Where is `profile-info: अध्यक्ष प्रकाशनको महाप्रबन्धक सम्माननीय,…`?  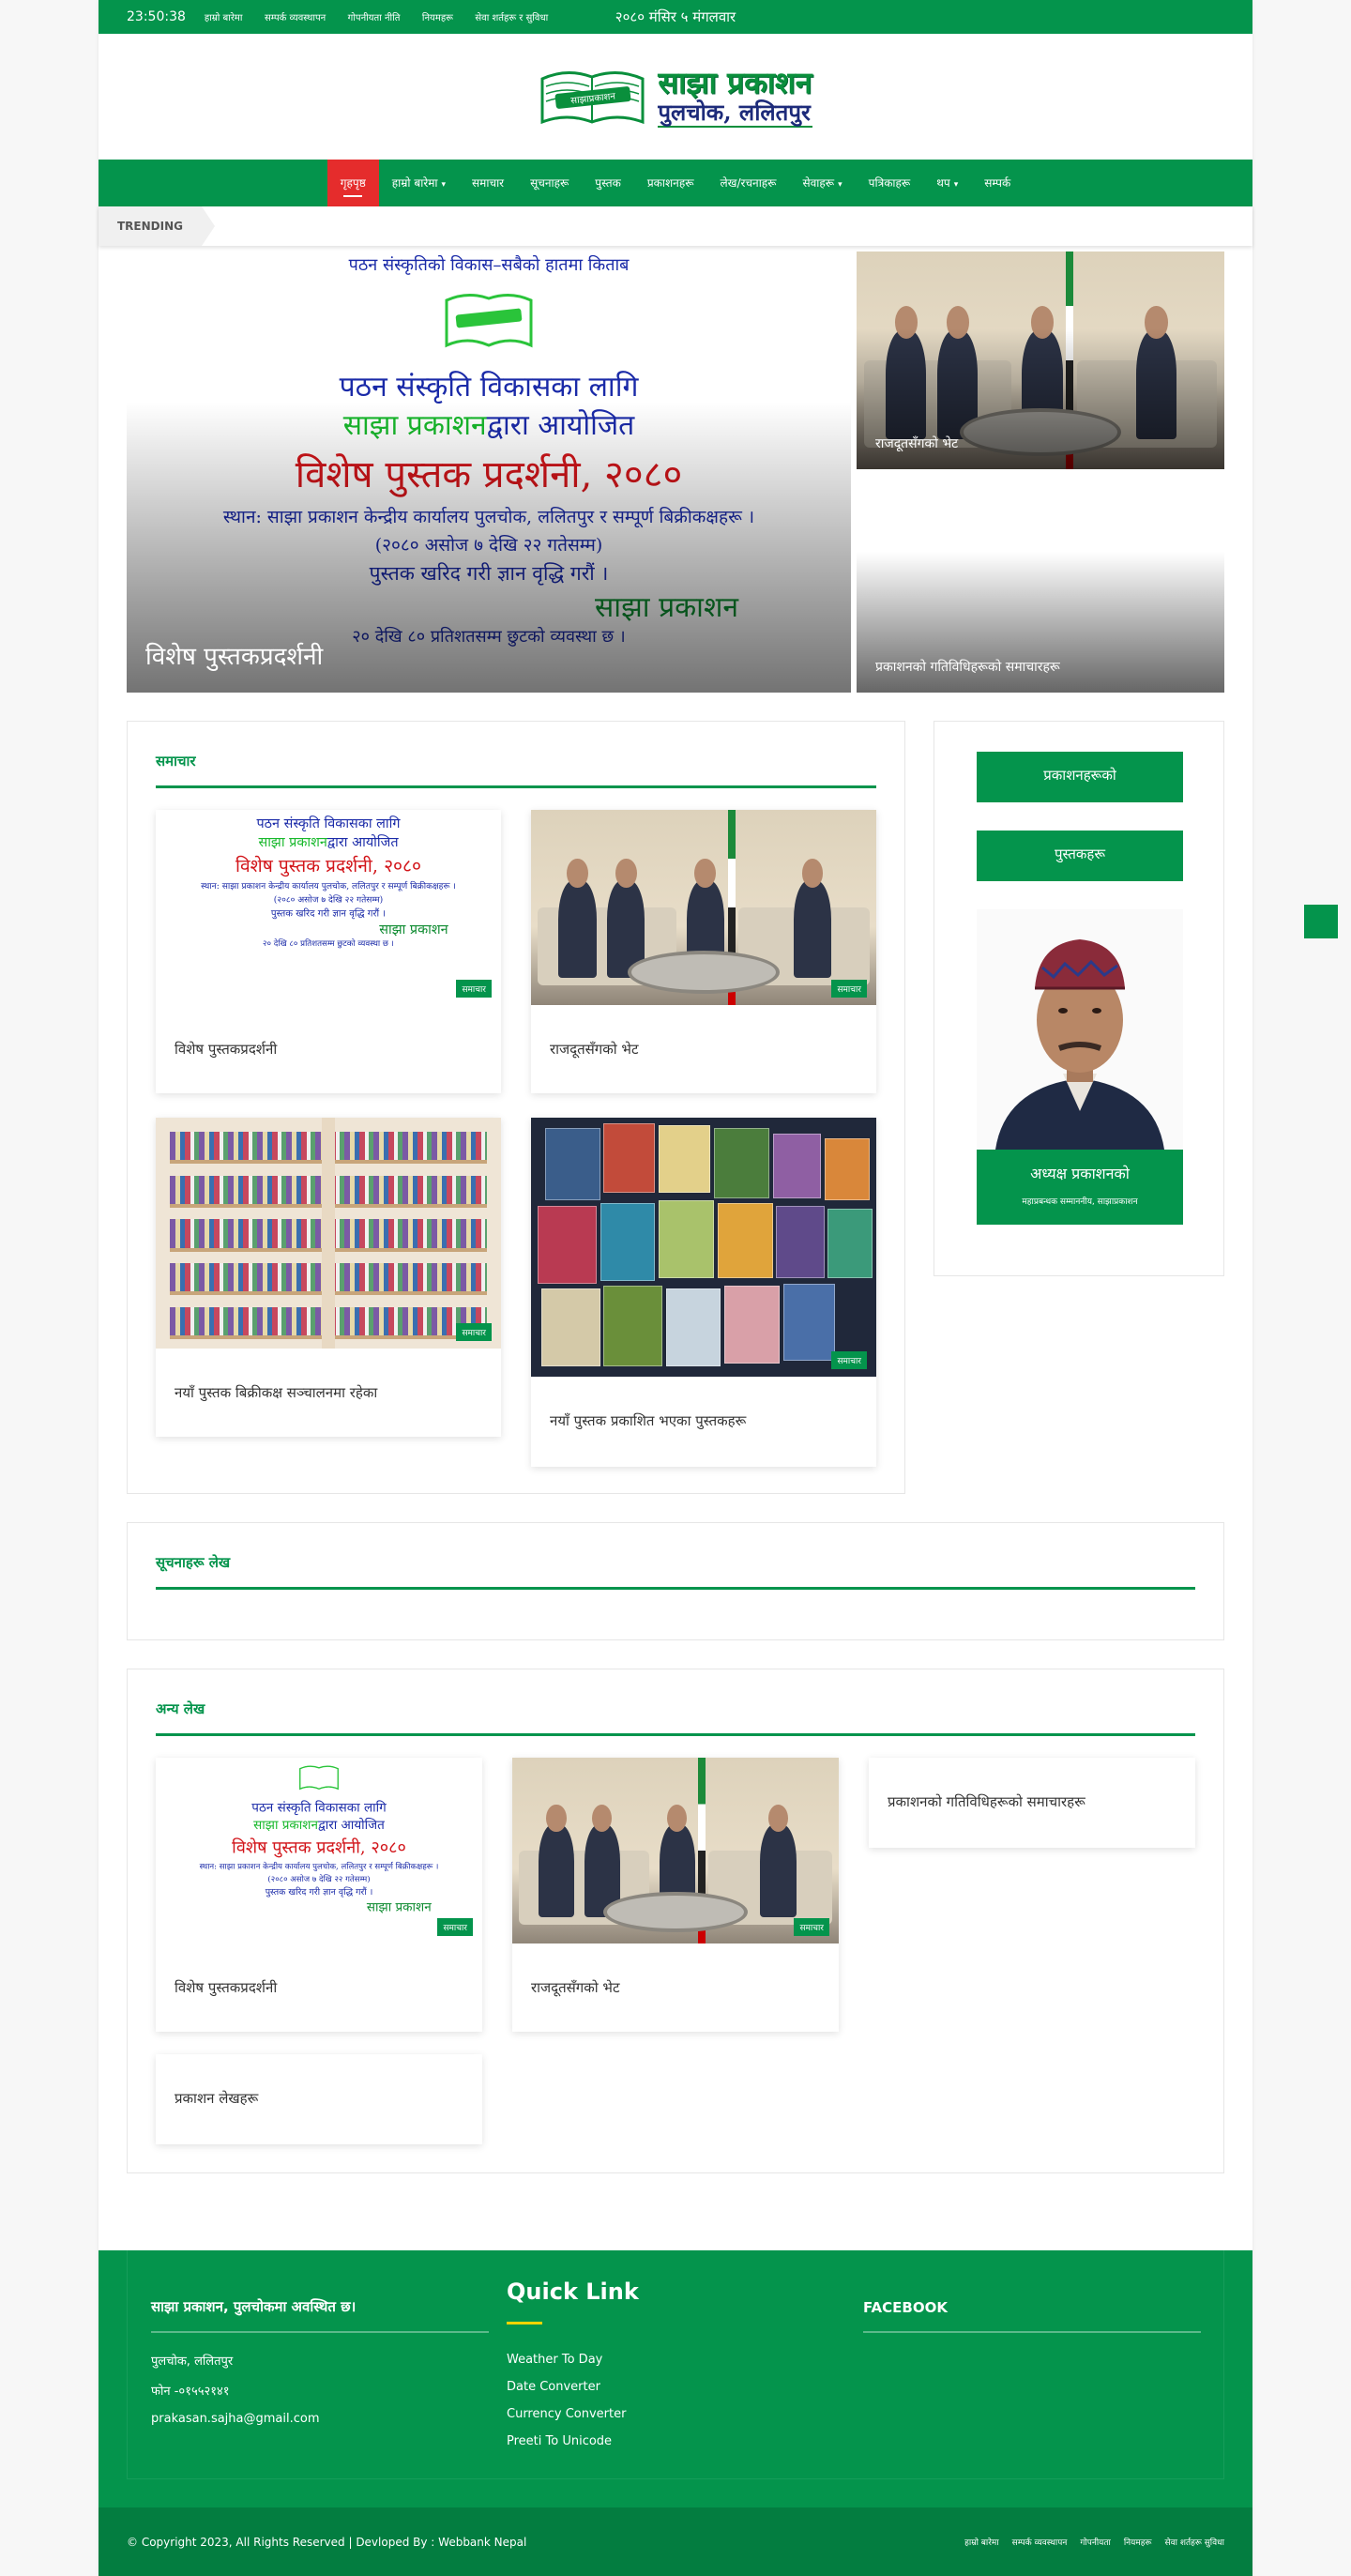 profile-info: अध्यक्ष प्रकाशनको महाप्रबन्धक सम्माननीय,… is located at coordinates (1080, 1187).